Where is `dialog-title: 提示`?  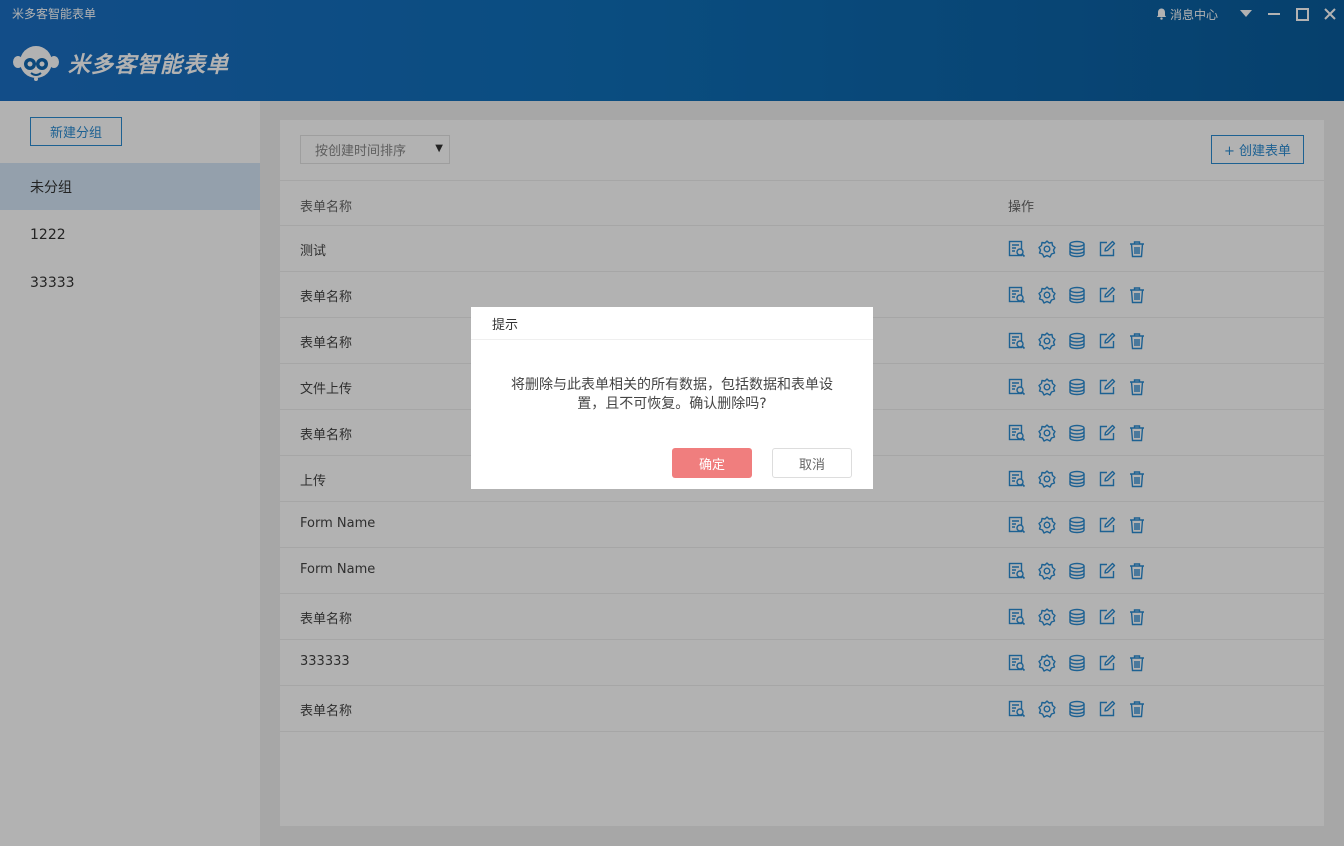
dialog-title: 提示 is located at coordinates (672, 323).